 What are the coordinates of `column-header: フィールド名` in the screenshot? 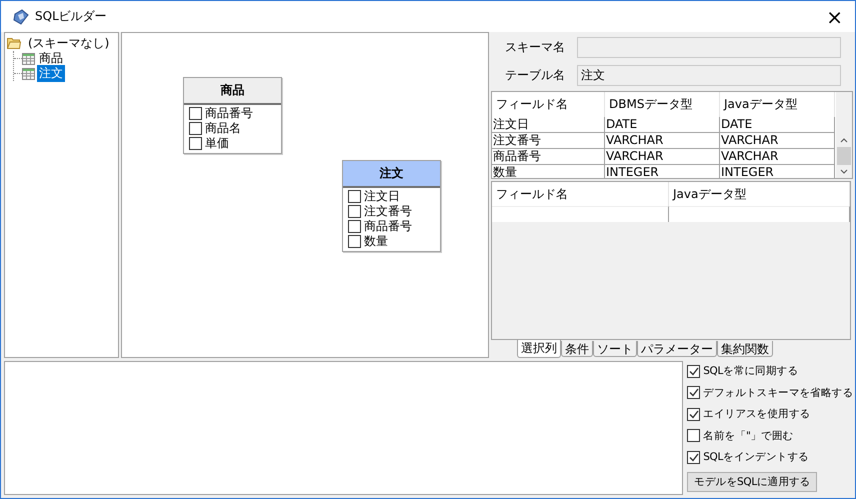 It's located at (580, 194).